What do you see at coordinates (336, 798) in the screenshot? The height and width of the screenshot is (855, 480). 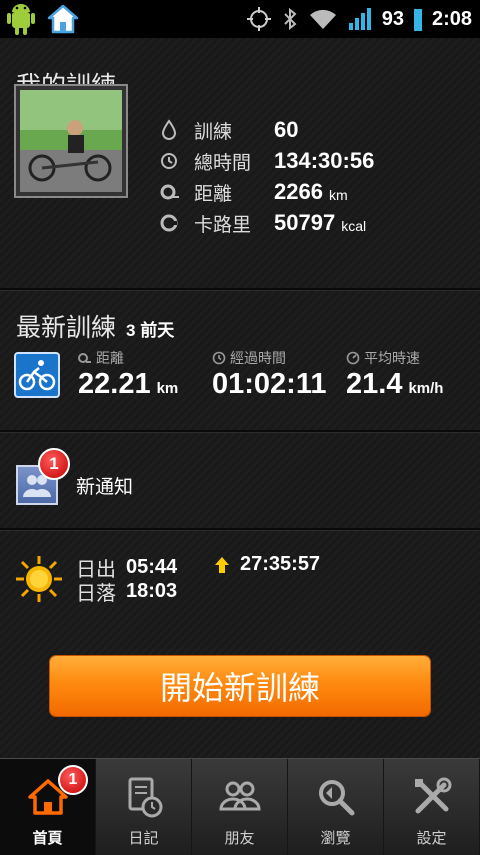 I see `browse-icon` at bounding box center [336, 798].